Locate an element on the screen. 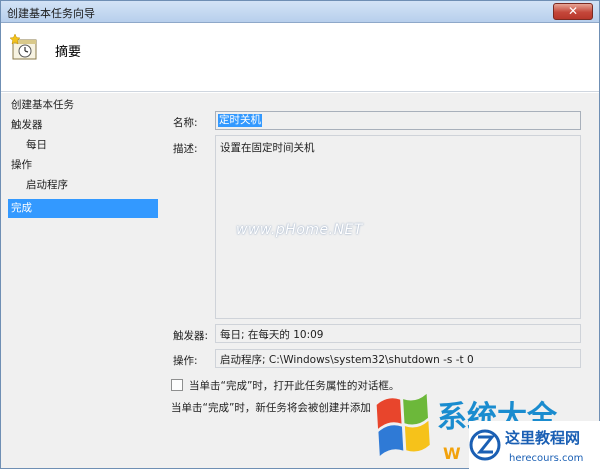 This screenshot has width=600, height=469. wizard-header: 摘要 is located at coordinates (300, 58).